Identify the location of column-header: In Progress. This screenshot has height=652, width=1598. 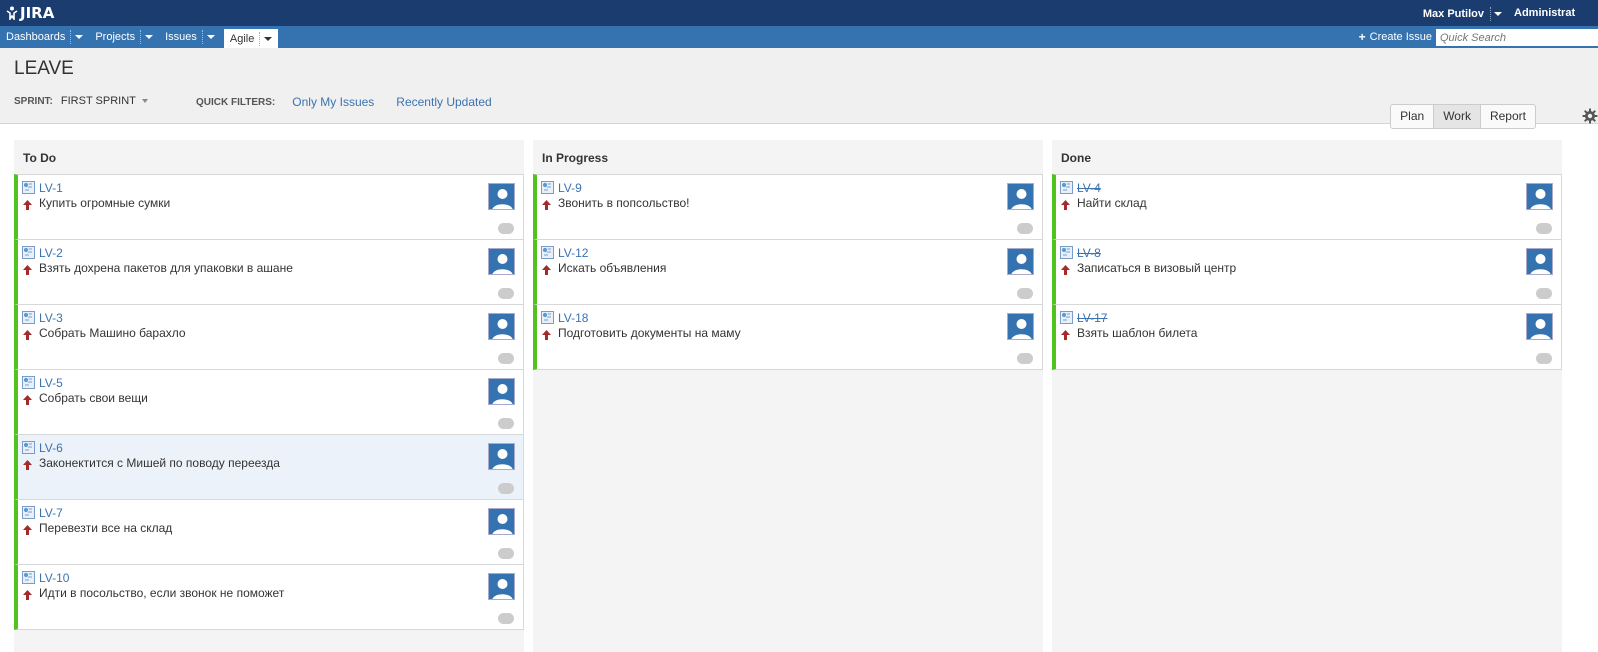
(575, 158).